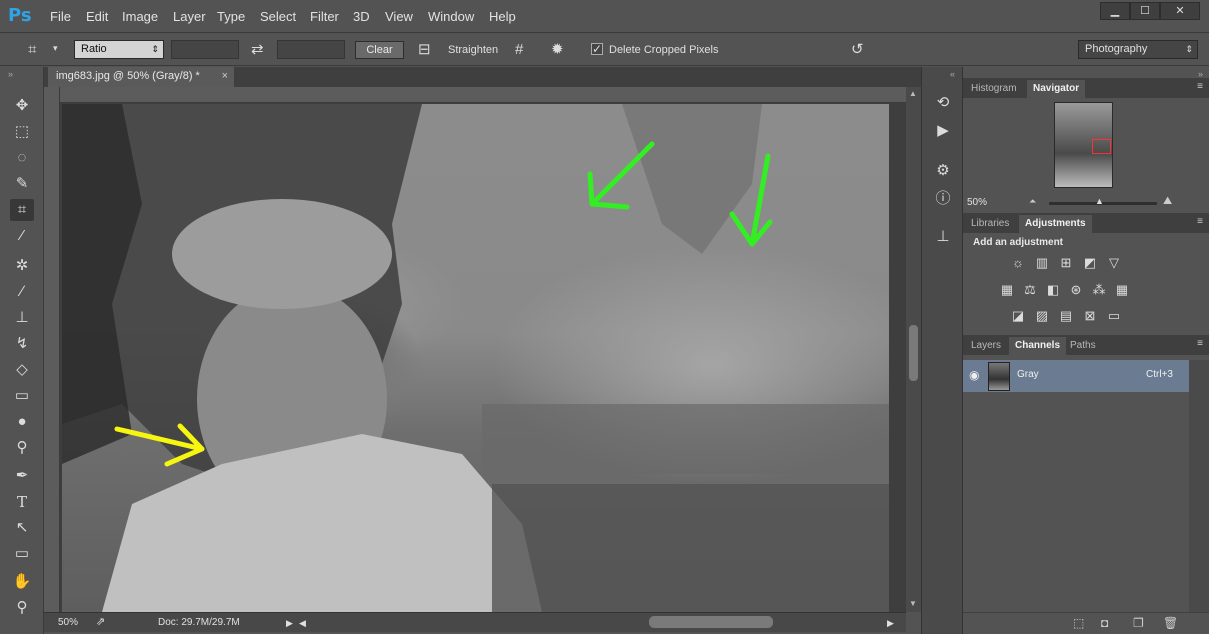 This screenshot has height=634, width=1209. Describe the element at coordinates (22, 236) in the screenshot. I see `eyedropper-tool-icon: ⁄` at that location.